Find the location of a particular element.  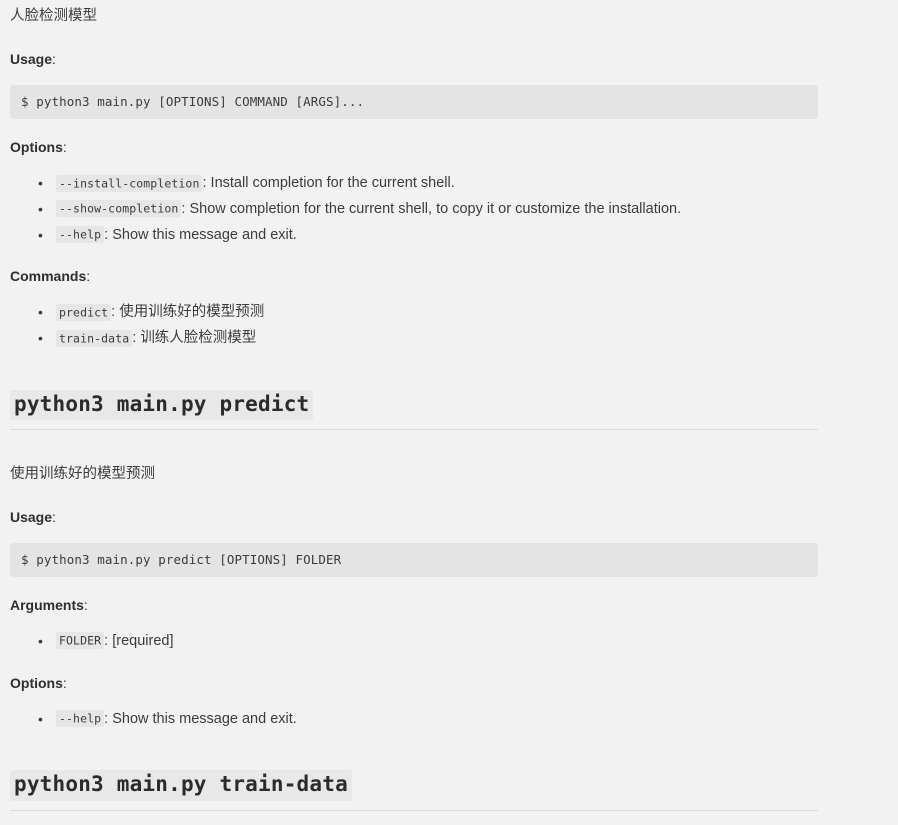

main-commands-list: predict: 使用训练好的模型预测 train-data: 训练人脸检测模型 is located at coordinates (414, 326).